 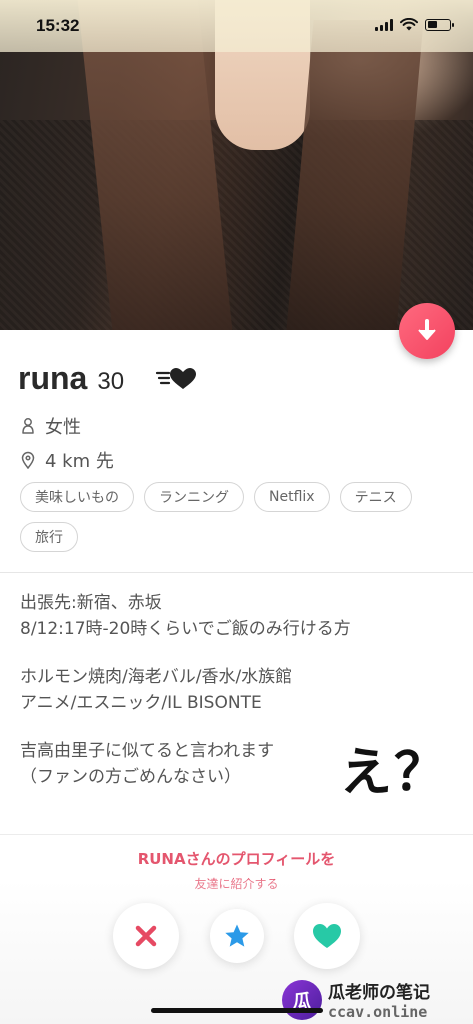 What do you see at coordinates (147, 751) in the screenshot?
I see `bio-line: 吉高由里子に似てると言われます` at bounding box center [147, 751].